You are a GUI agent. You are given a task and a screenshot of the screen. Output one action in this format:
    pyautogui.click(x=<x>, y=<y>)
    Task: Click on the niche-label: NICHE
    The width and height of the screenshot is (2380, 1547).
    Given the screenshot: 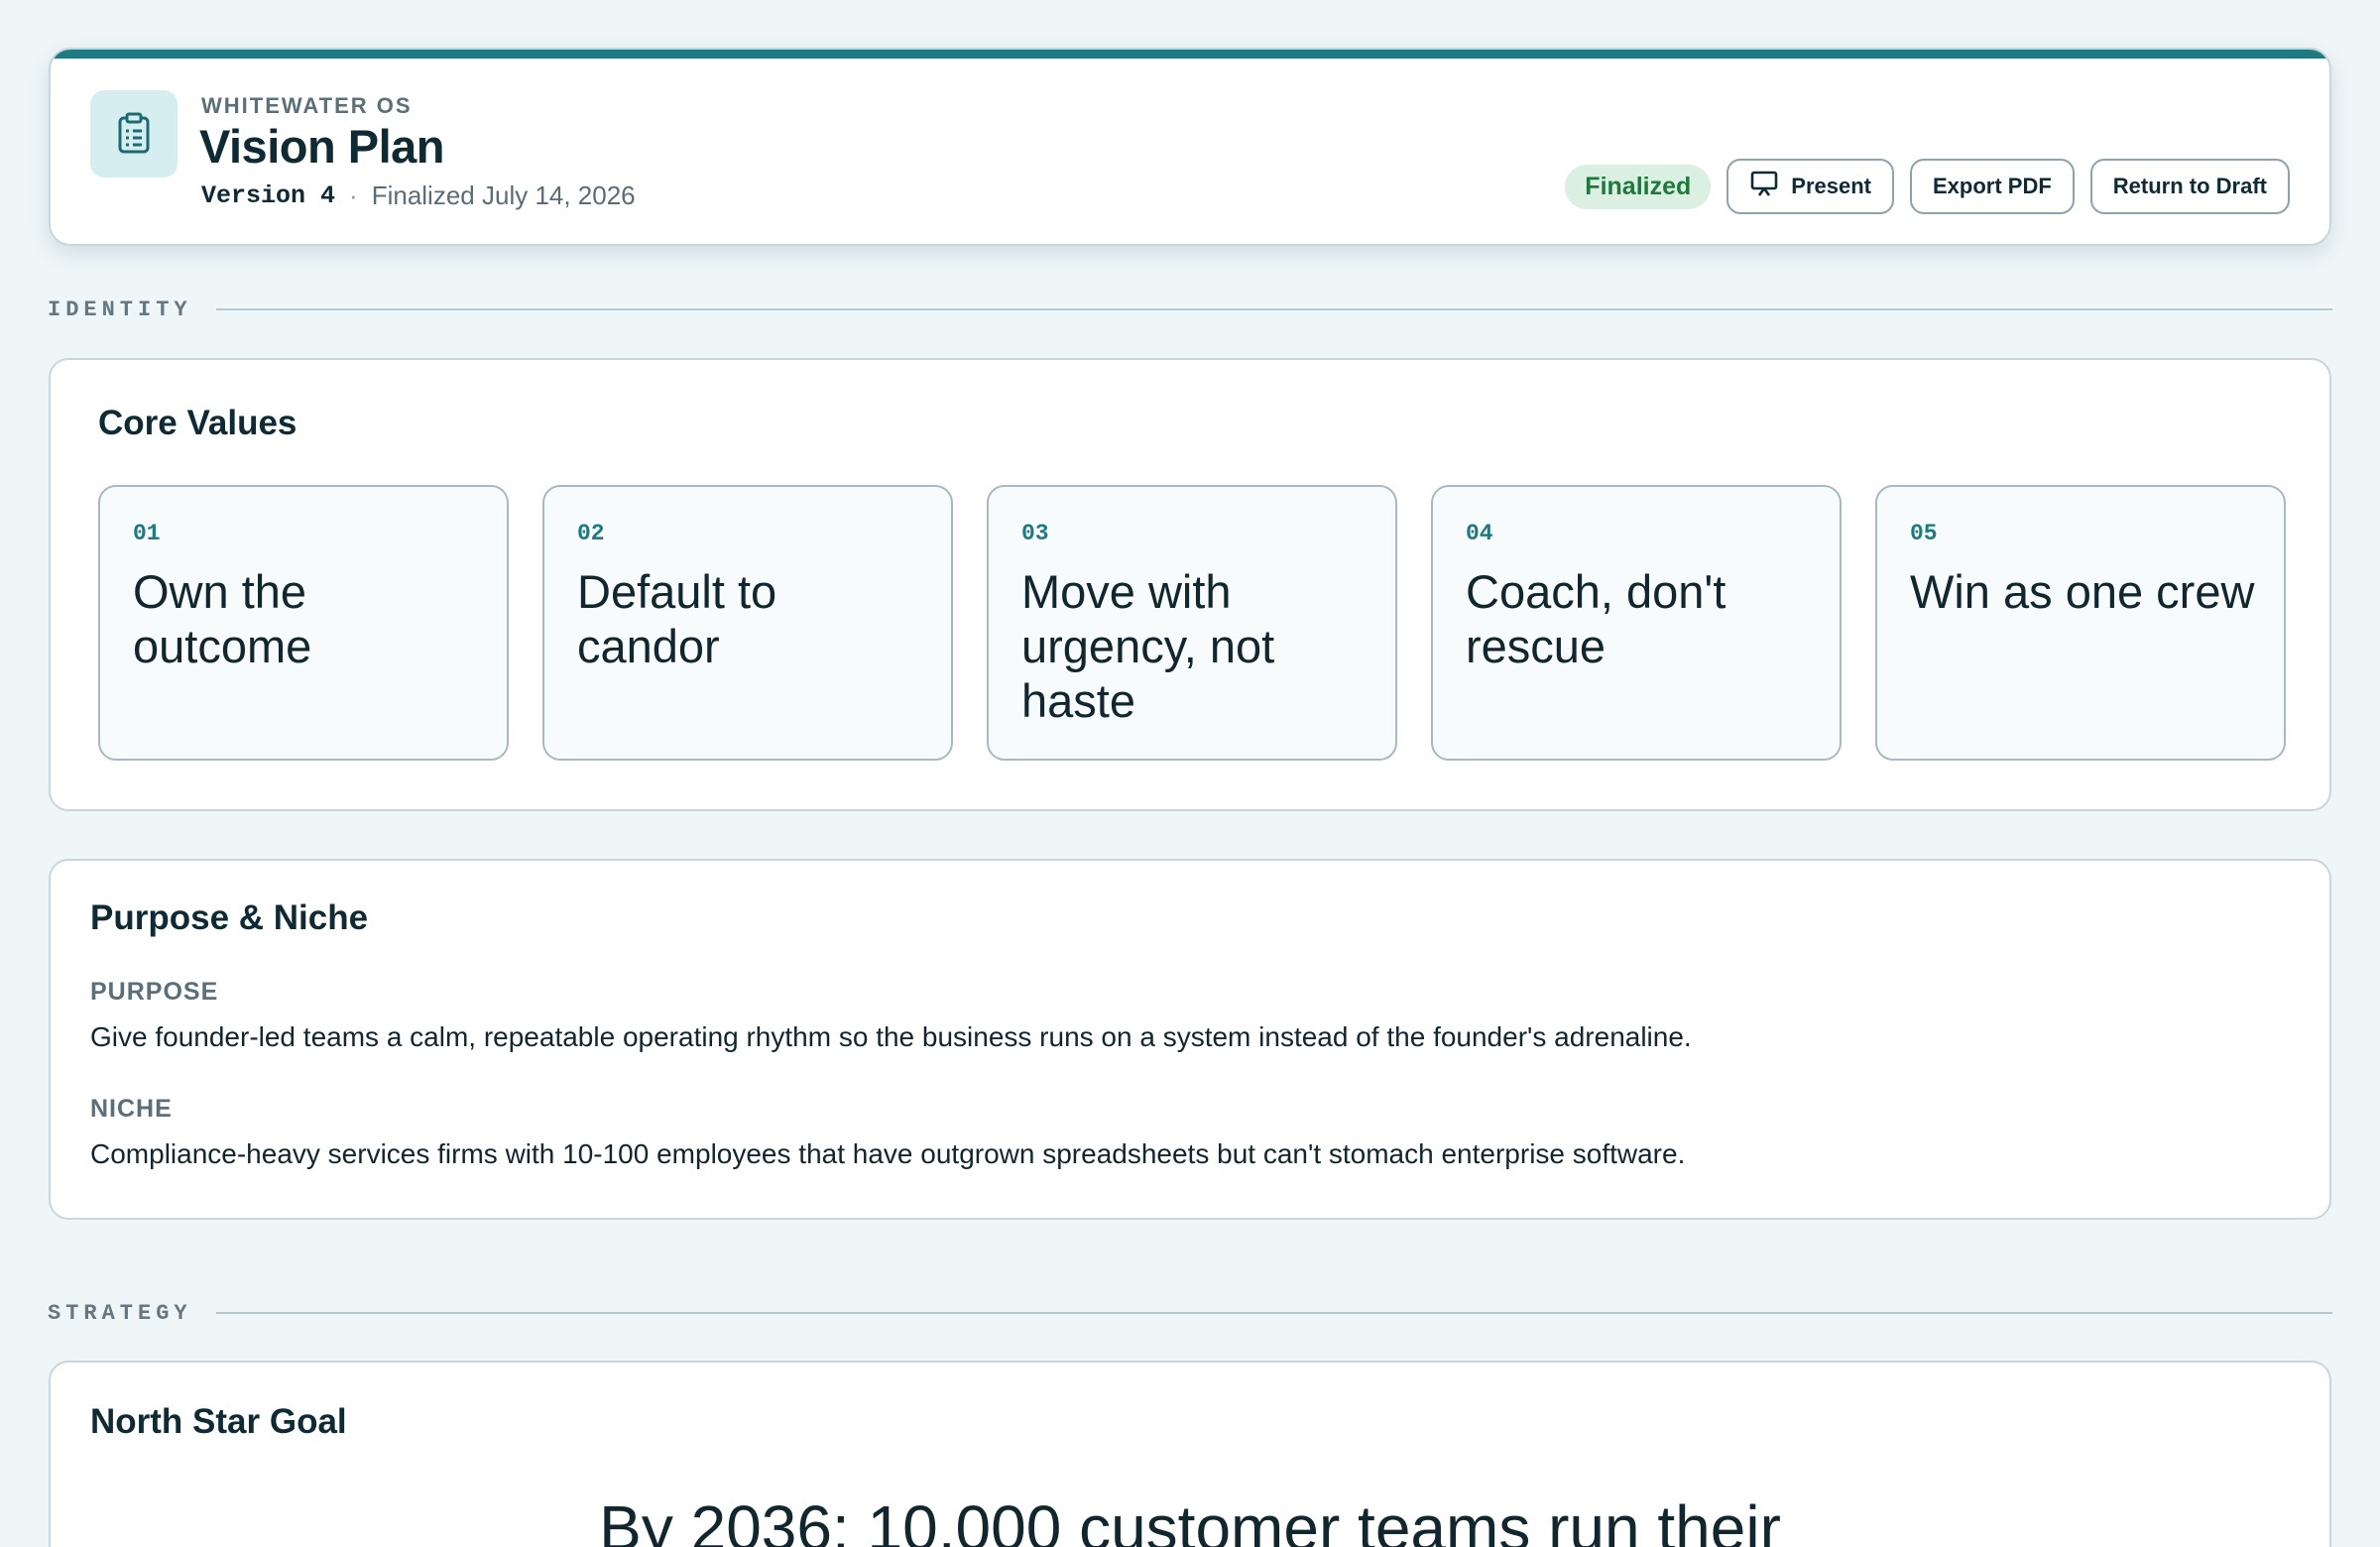 What is the action you would take?
    pyautogui.click(x=131, y=1109)
    